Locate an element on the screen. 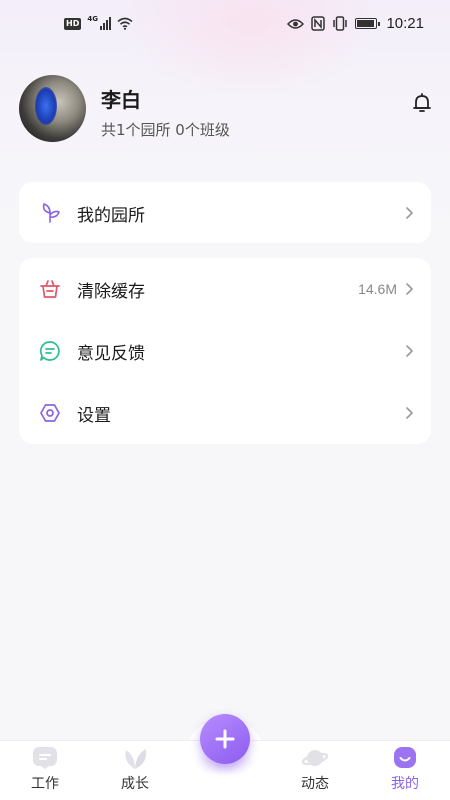 This screenshot has height=800, width=450. menu-item-my-school: 我的园所 is located at coordinates (225, 213).